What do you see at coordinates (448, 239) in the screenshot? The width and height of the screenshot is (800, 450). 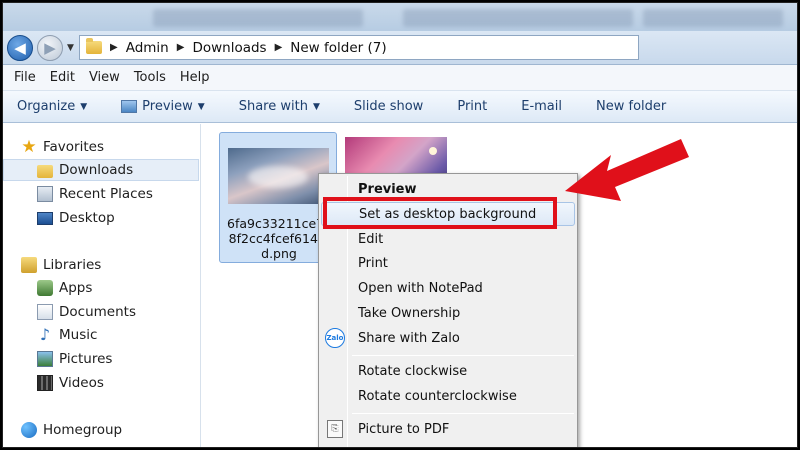 I see `menu-item-edit: Edit` at bounding box center [448, 239].